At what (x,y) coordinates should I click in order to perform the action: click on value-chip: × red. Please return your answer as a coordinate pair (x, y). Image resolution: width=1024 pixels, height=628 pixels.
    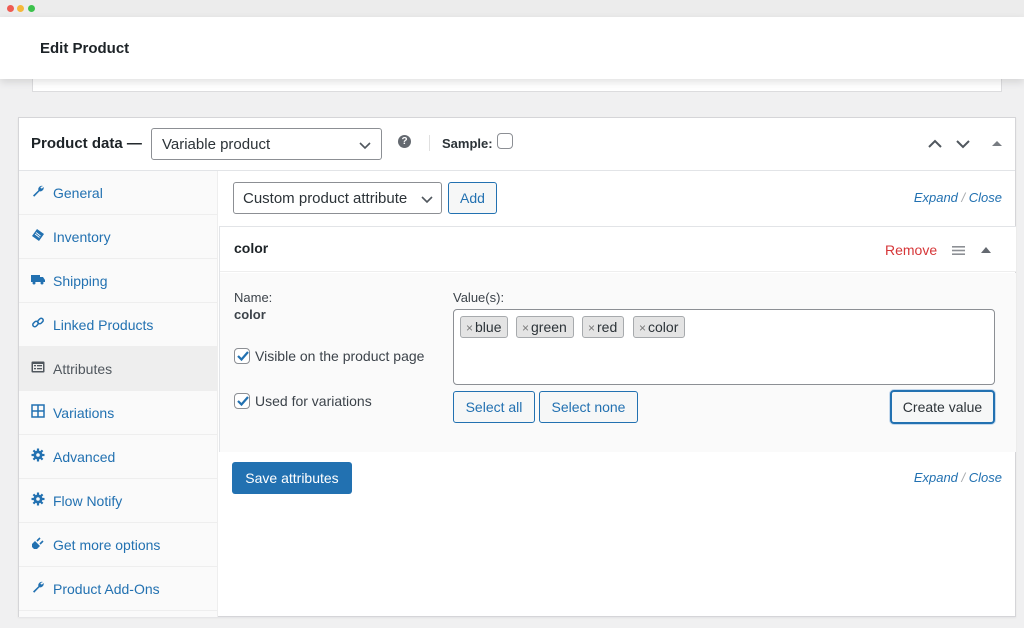
    Looking at the image, I should click on (603, 327).